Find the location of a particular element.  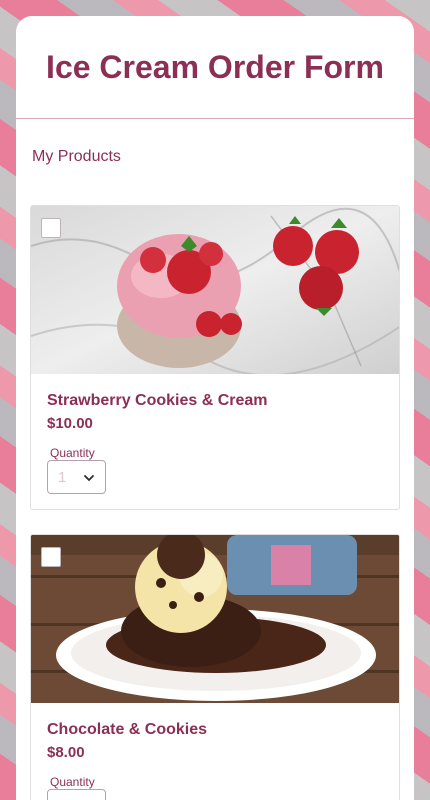

page-title: Ice Cream Order Form is located at coordinates (215, 66).